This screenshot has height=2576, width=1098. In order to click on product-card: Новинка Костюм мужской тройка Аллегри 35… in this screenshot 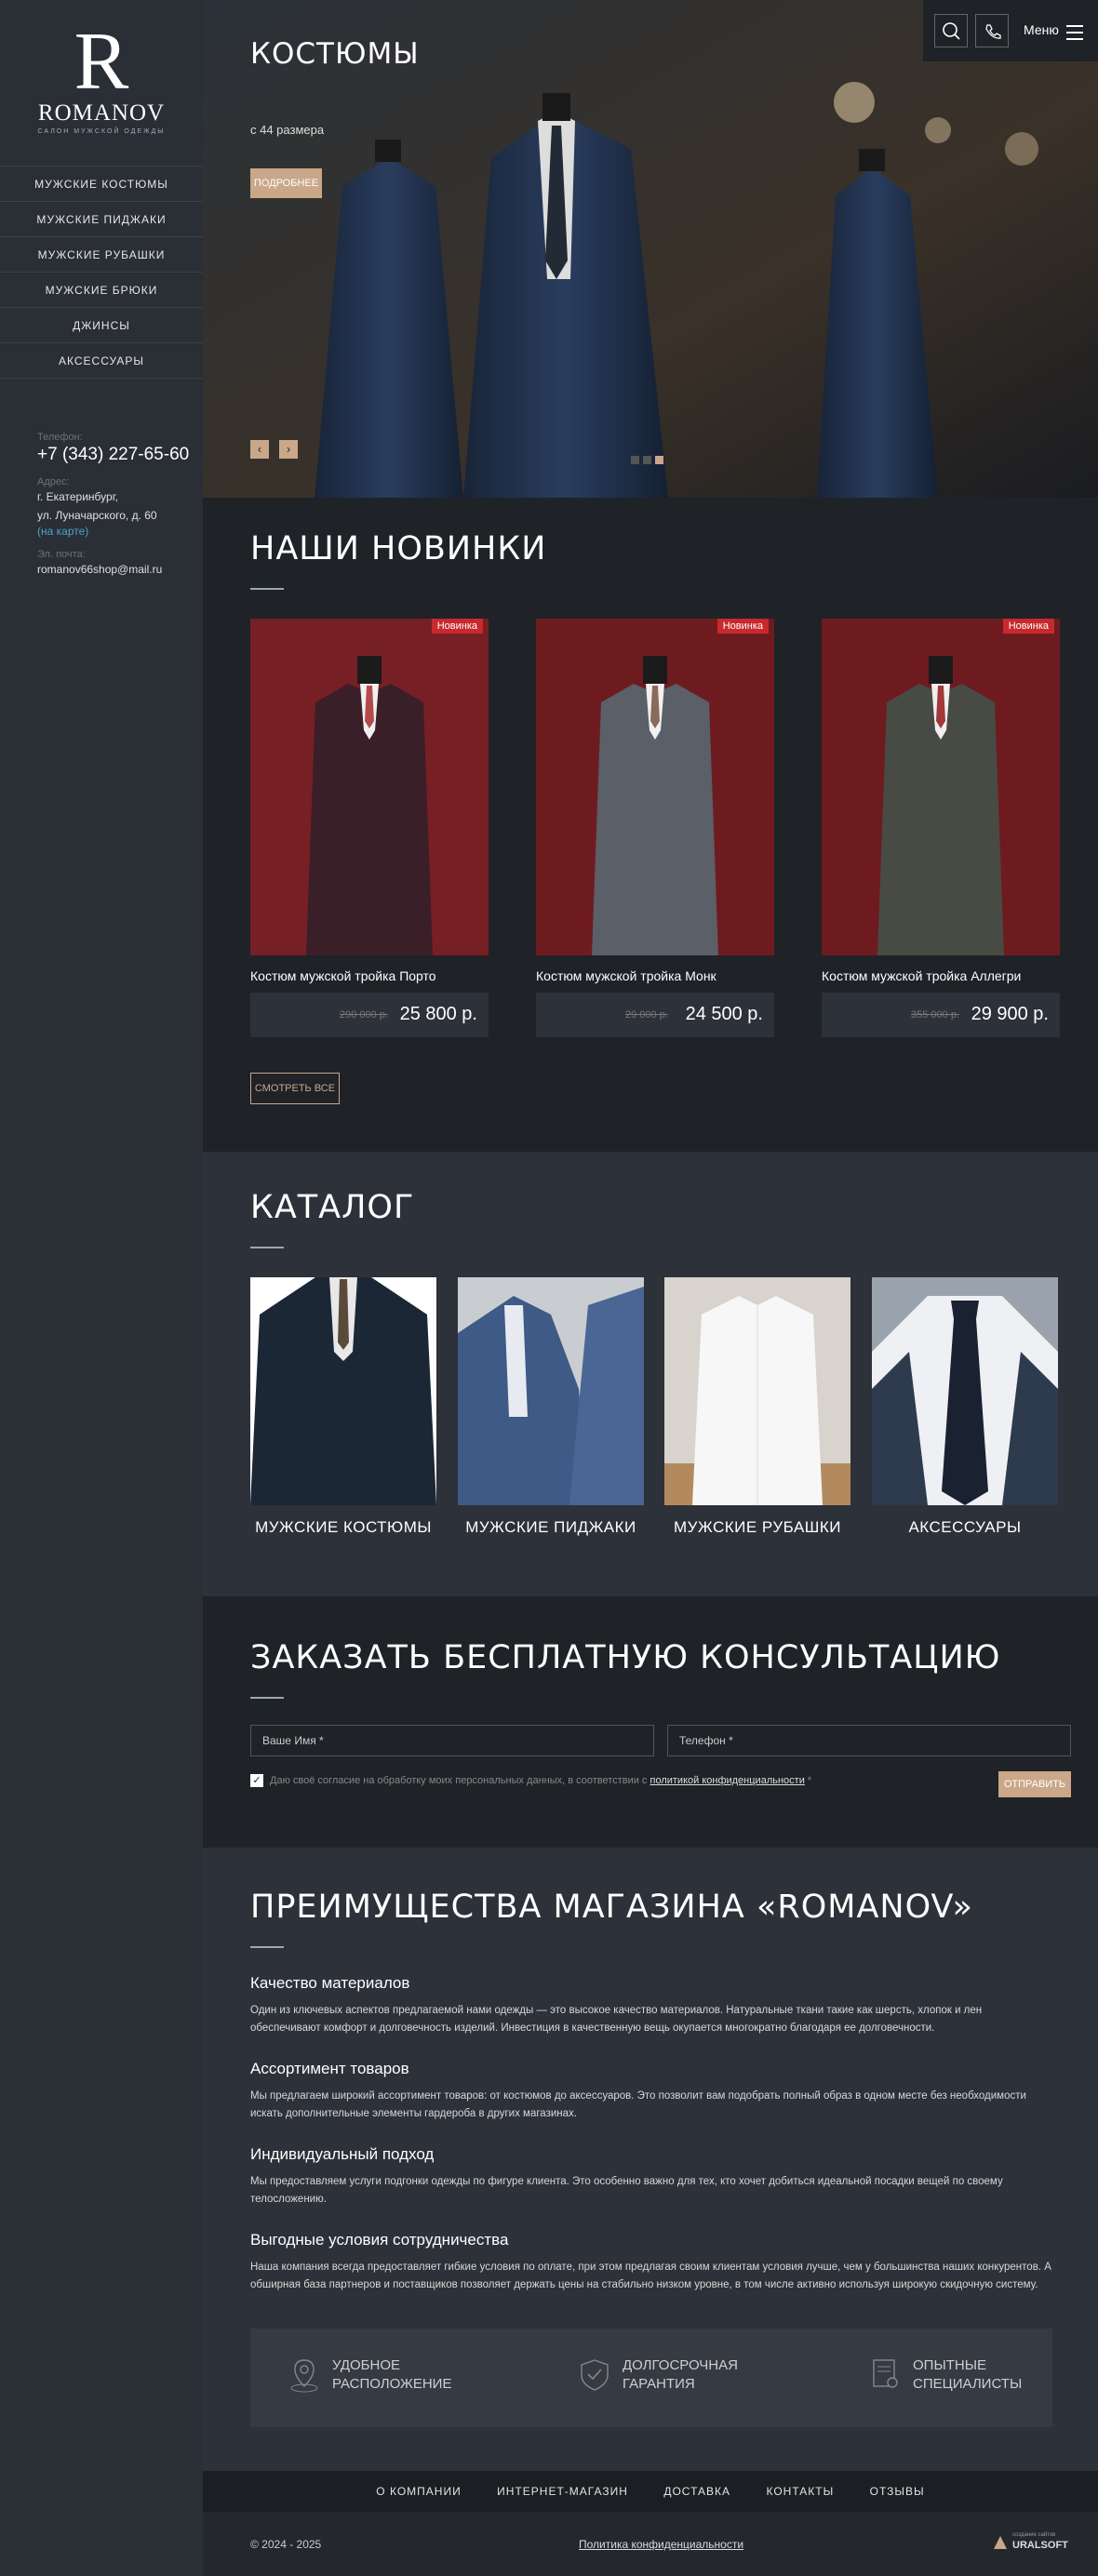, I will do `click(941, 828)`.